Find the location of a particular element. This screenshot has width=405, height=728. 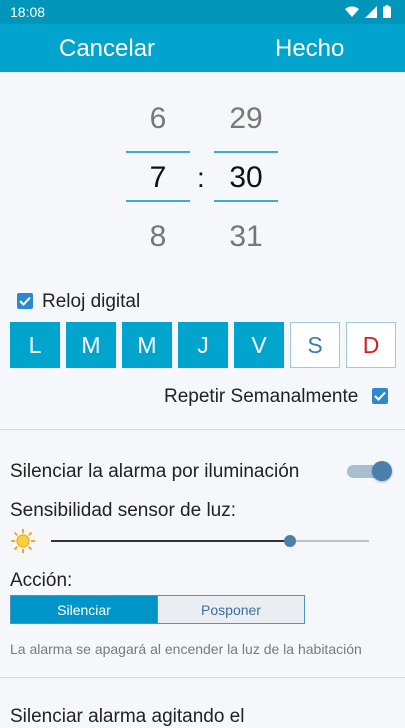

sensitivity-label: Sensibilidad sensor de luz: is located at coordinates (123, 510).